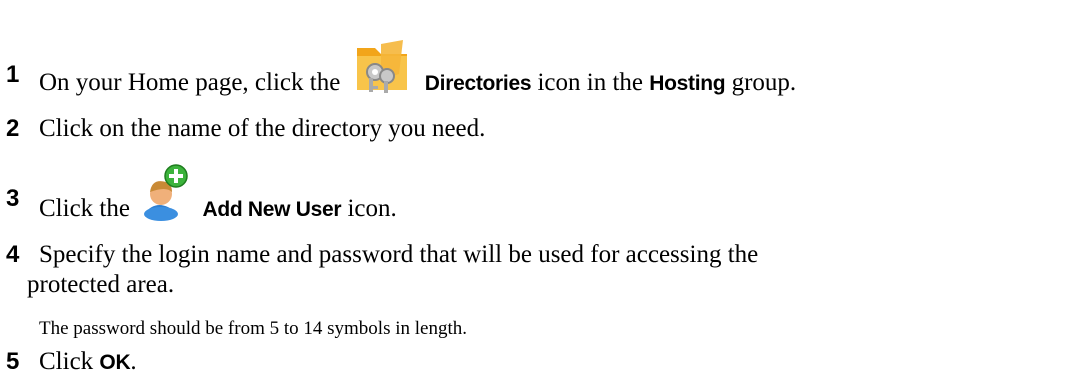 This screenshot has height=387, width=1079. What do you see at coordinates (272, 209) in the screenshot?
I see `ui-label-add-new-user: Add New User` at bounding box center [272, 209].